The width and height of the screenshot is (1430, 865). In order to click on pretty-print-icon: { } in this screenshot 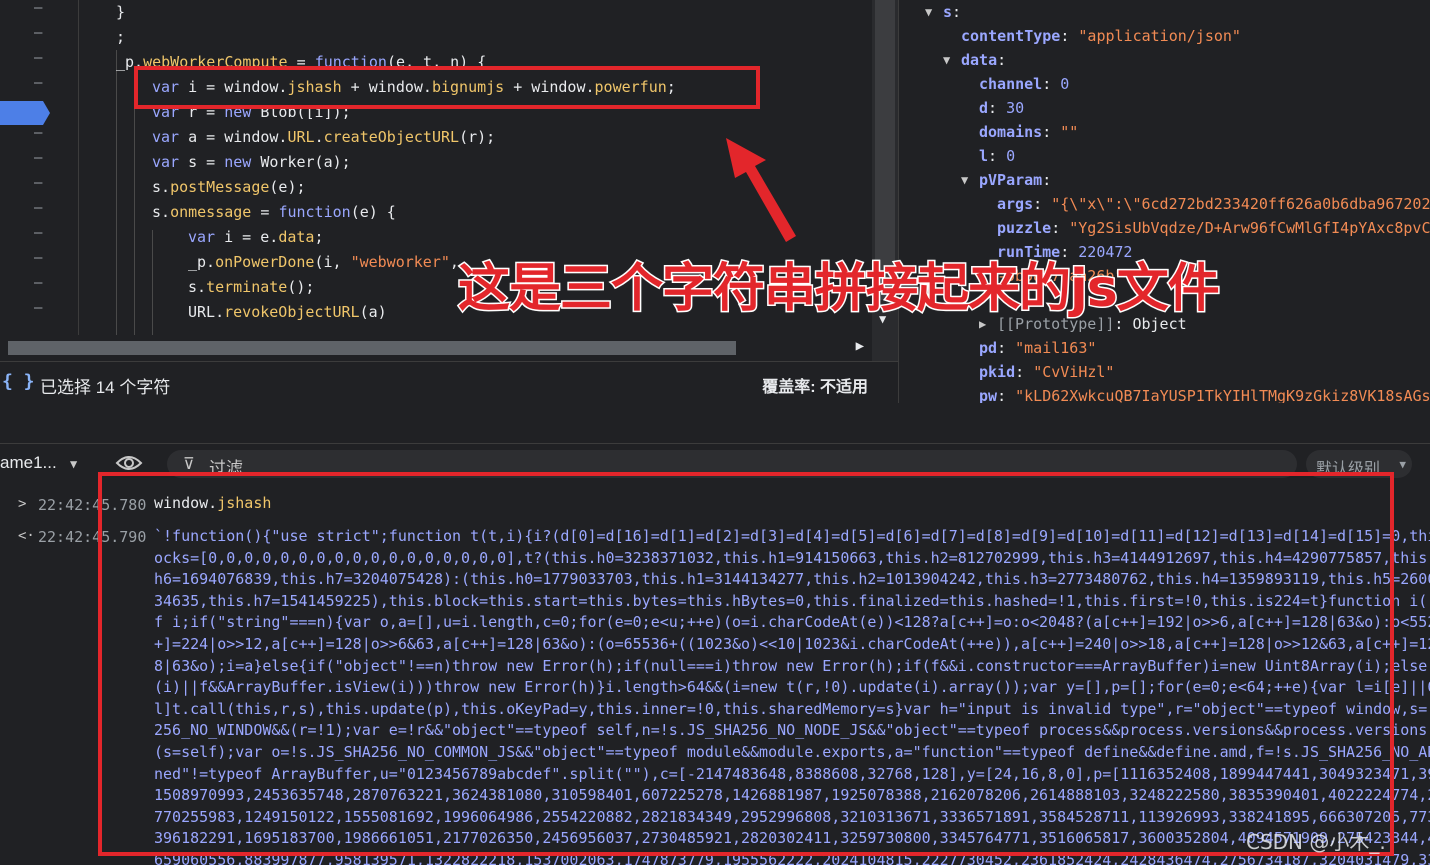, I will do `click(18, 381)`.